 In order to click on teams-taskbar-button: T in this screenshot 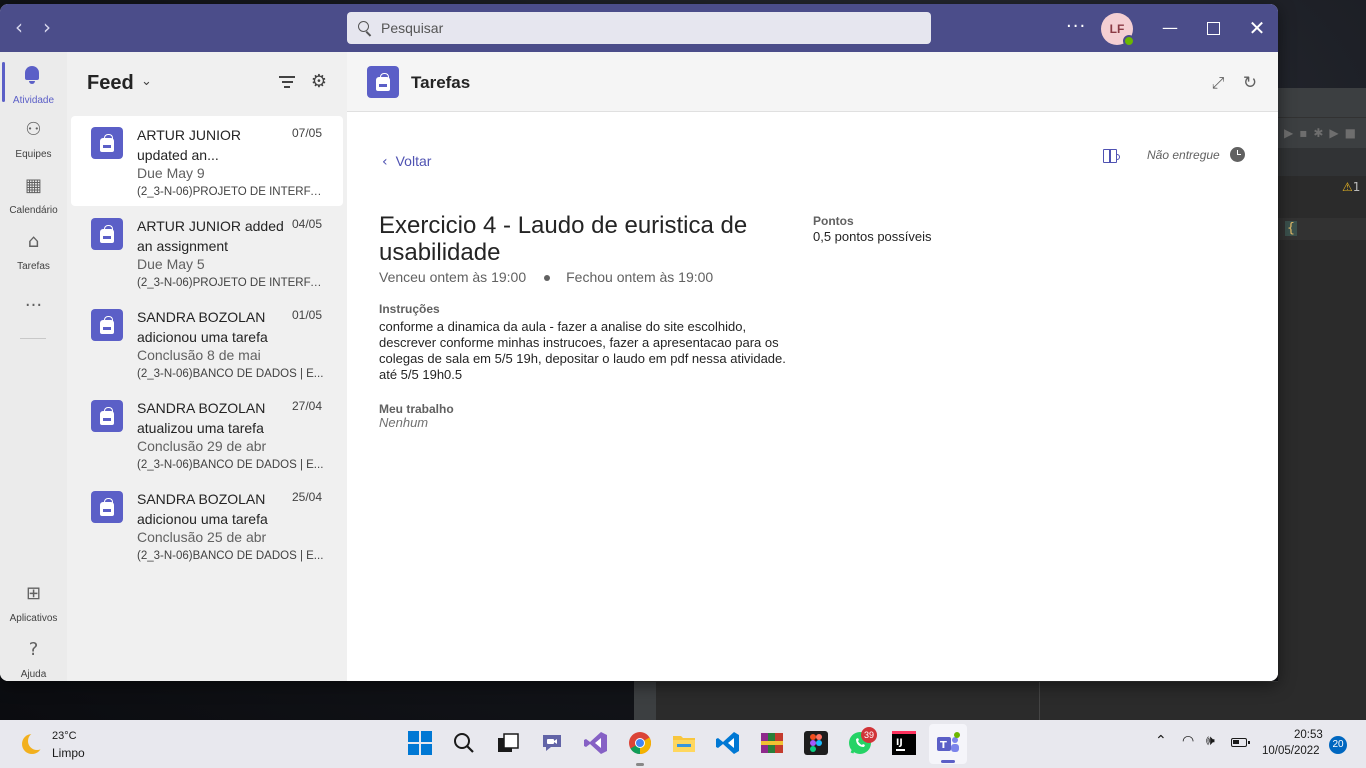, I will do `click(948, 744)`.